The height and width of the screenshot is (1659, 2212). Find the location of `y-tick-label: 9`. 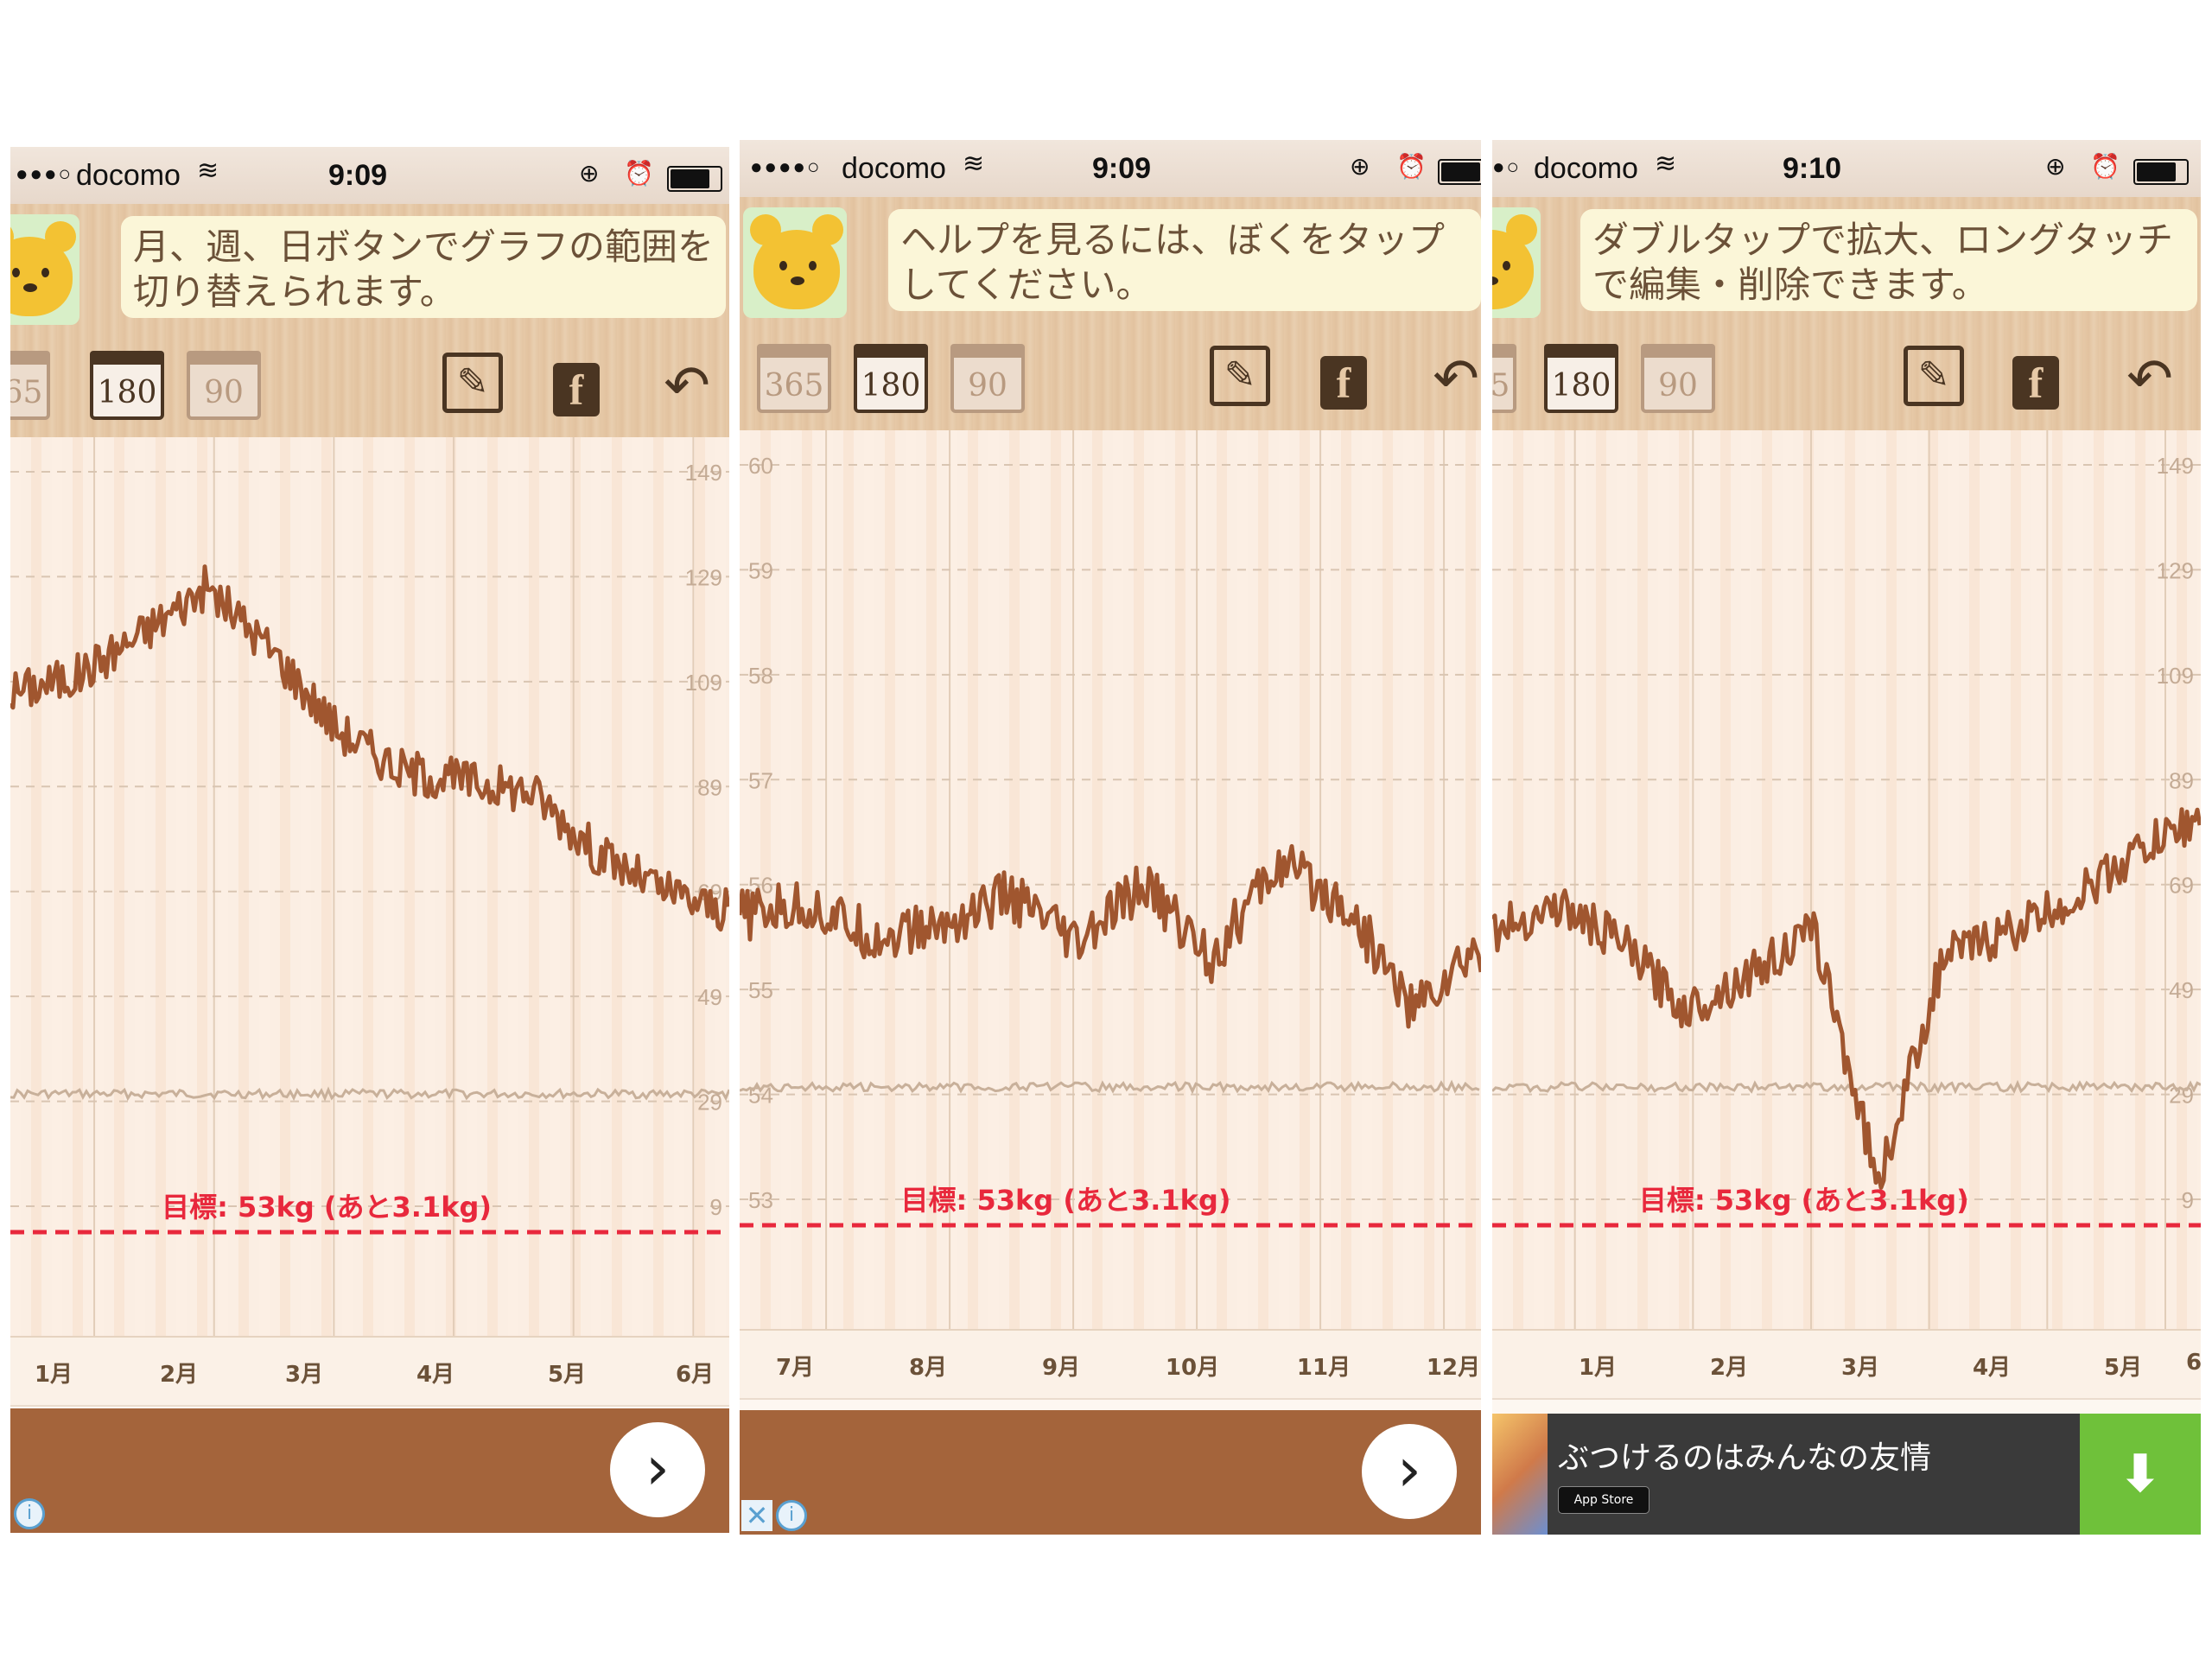

y-tick-label: 9 is located at coordinates (2188, 1200).